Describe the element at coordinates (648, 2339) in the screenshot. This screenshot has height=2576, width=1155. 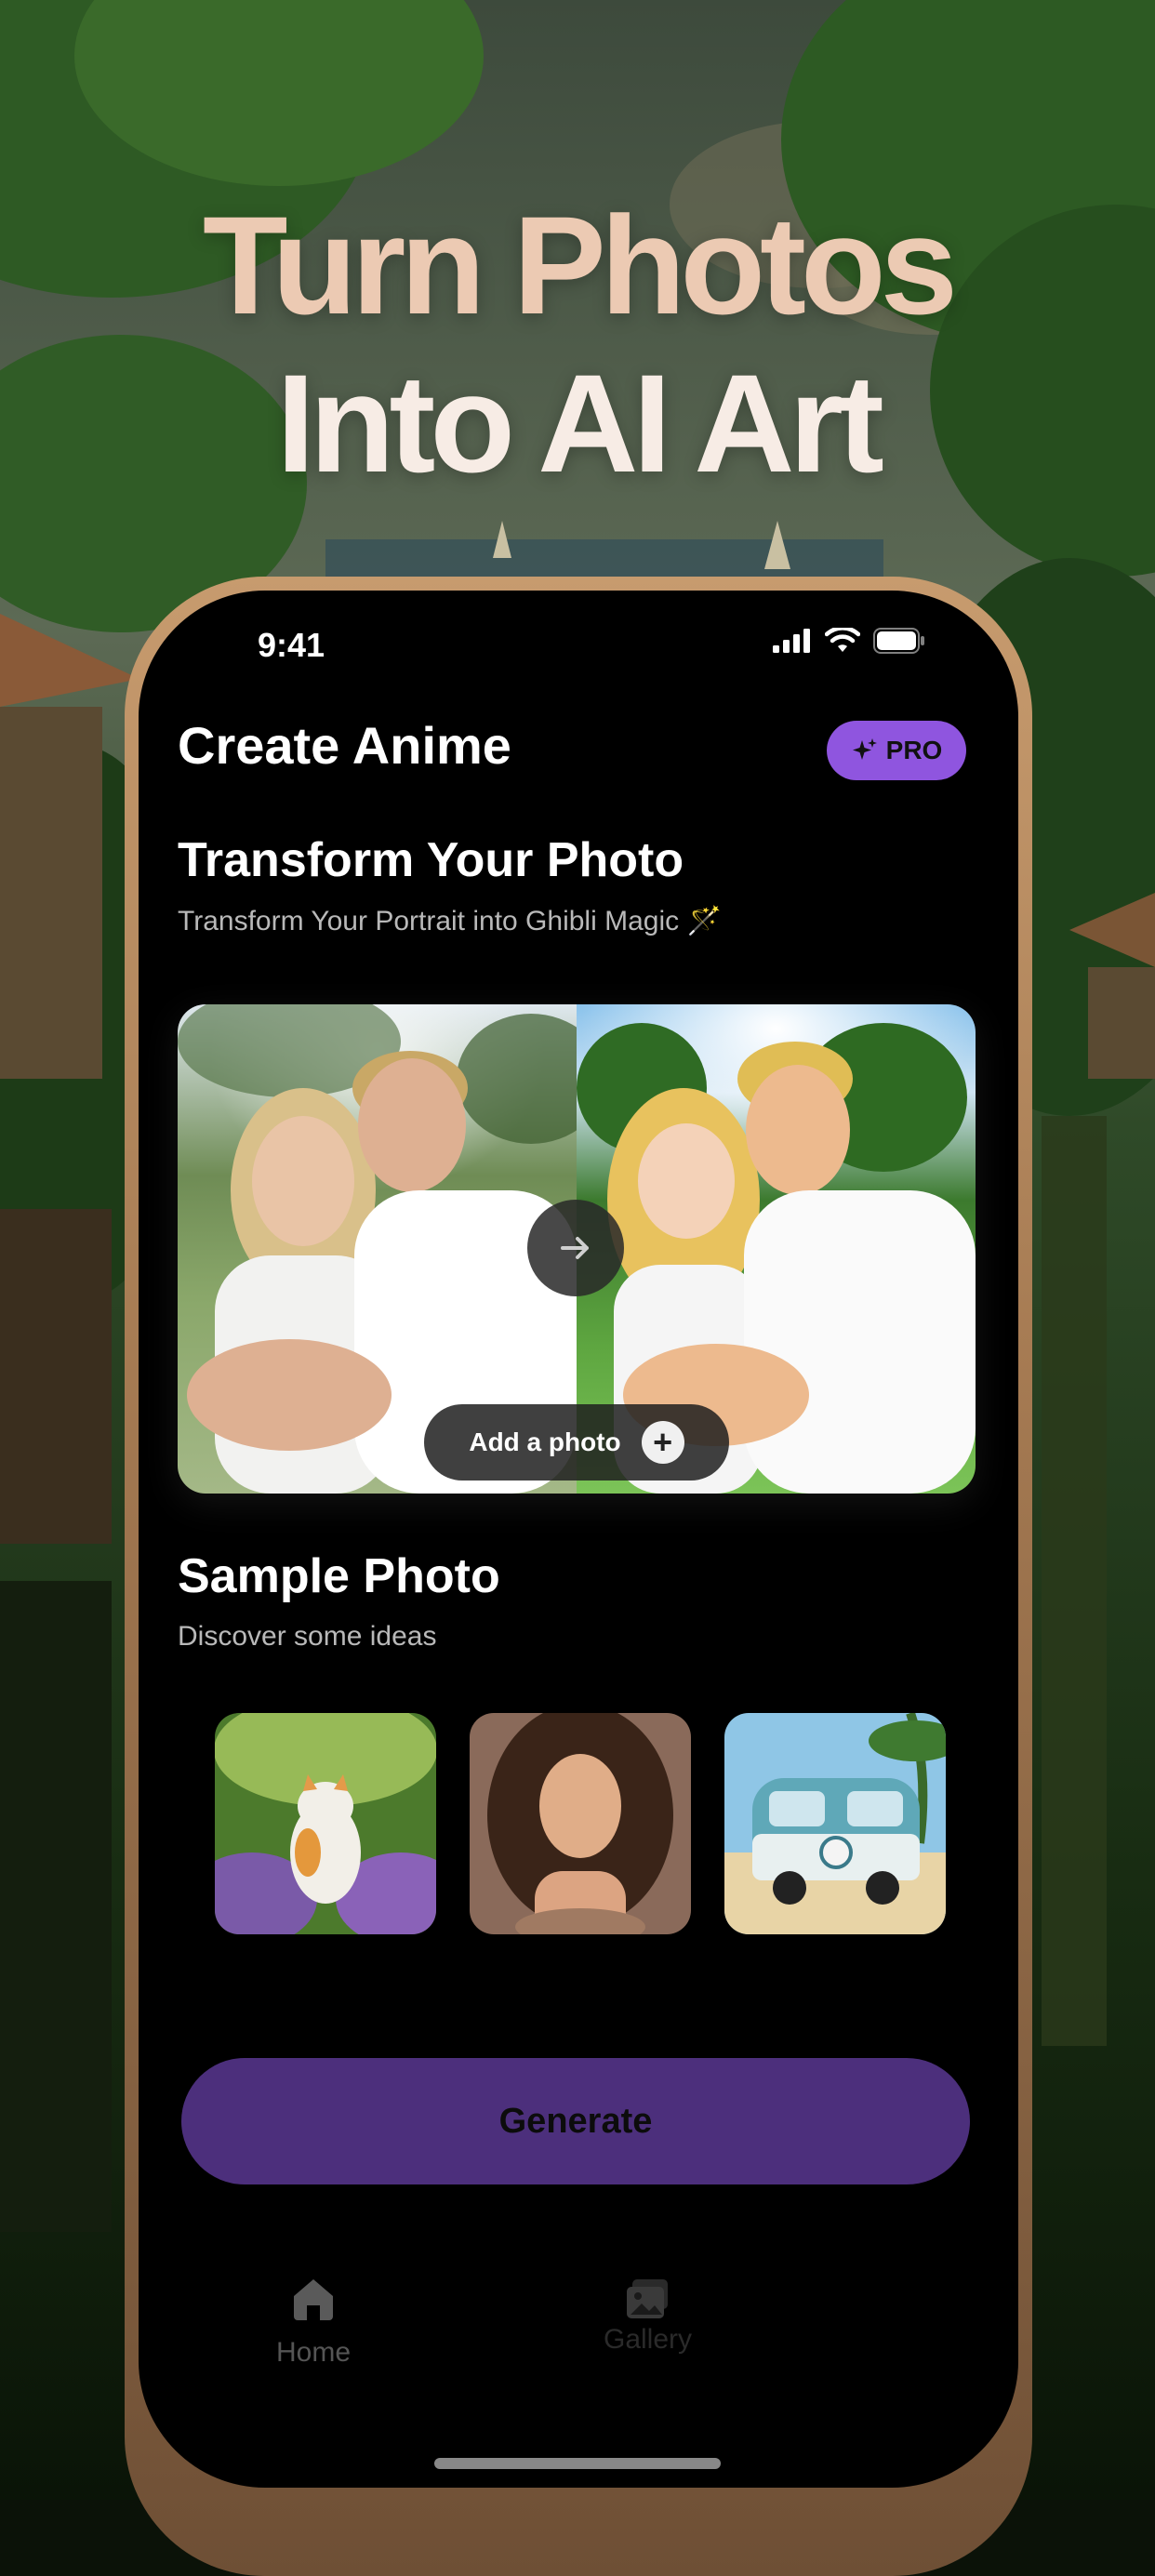
I see `tab-gallery-label: Gallery` at that location.